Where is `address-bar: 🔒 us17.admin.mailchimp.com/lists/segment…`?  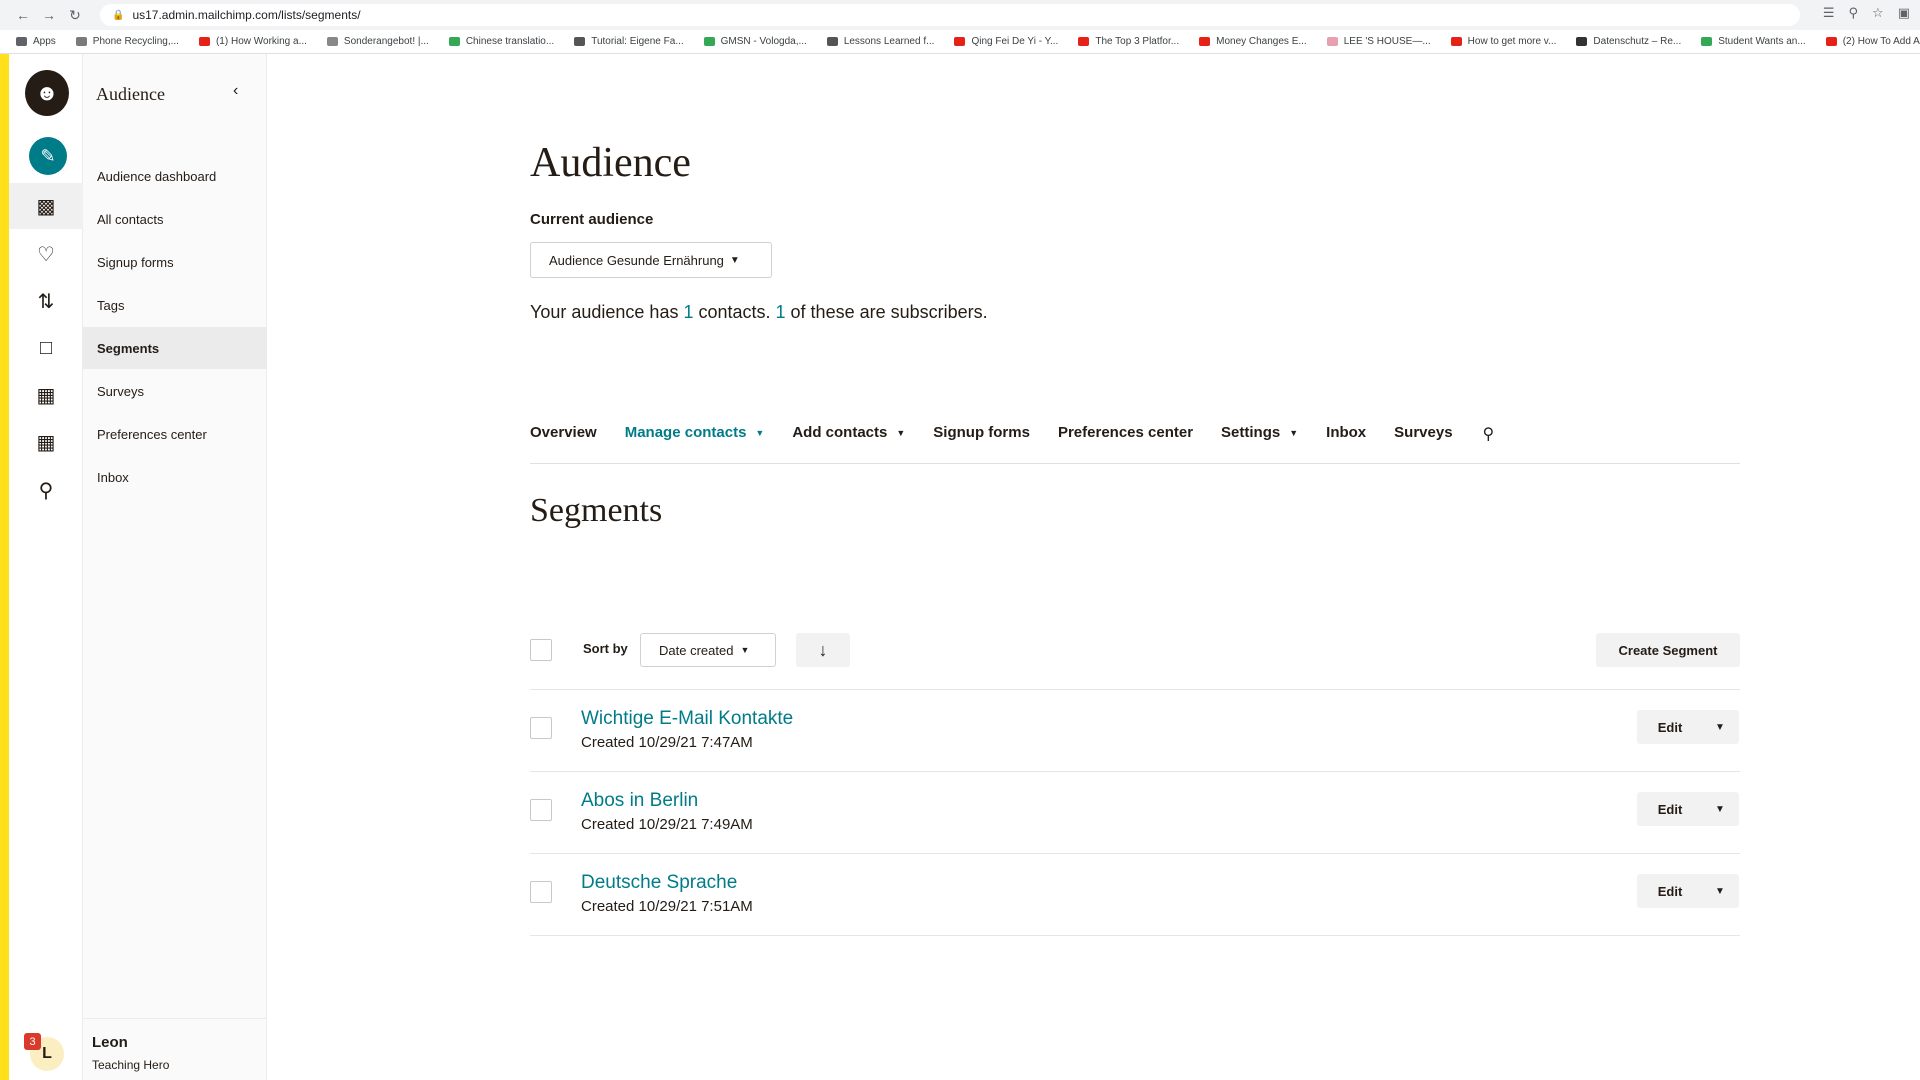
address-bar: 🔒 us17.admin.mailchimp.com/lists/segment… is located at coordinates (950, 15).